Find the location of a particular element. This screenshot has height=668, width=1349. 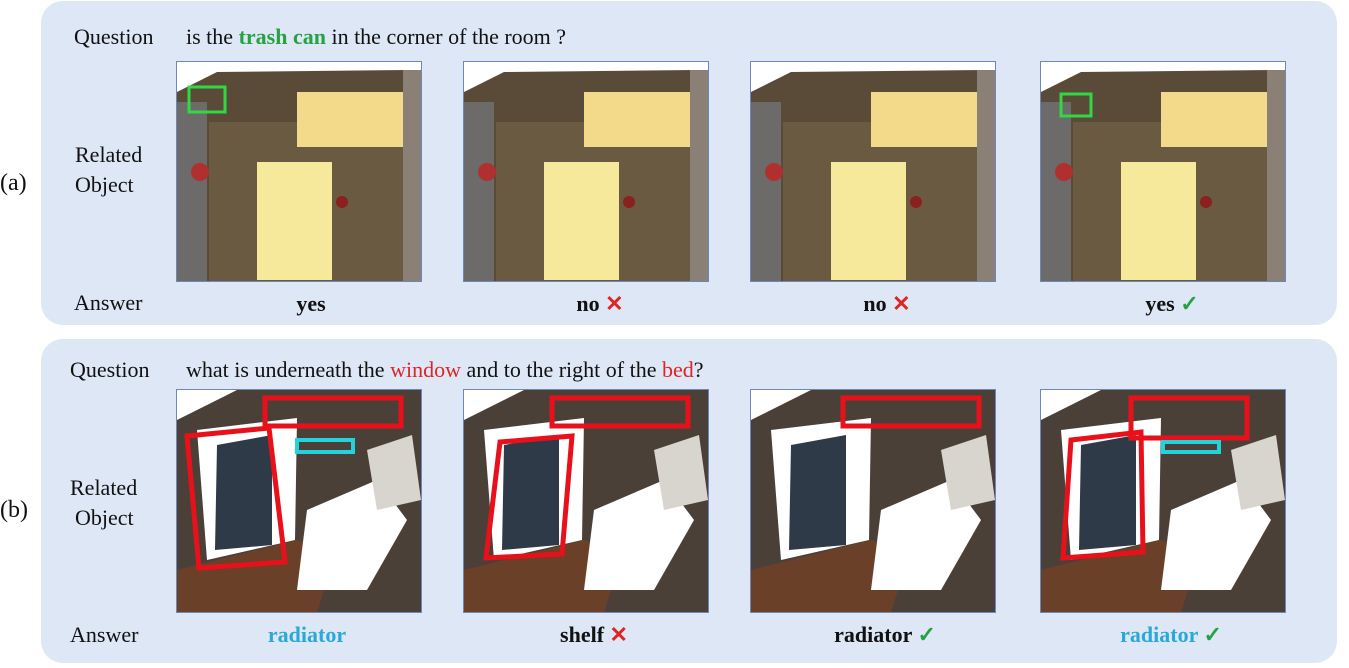

related-label-a-line1: Related is located at coordinates (109, 154).